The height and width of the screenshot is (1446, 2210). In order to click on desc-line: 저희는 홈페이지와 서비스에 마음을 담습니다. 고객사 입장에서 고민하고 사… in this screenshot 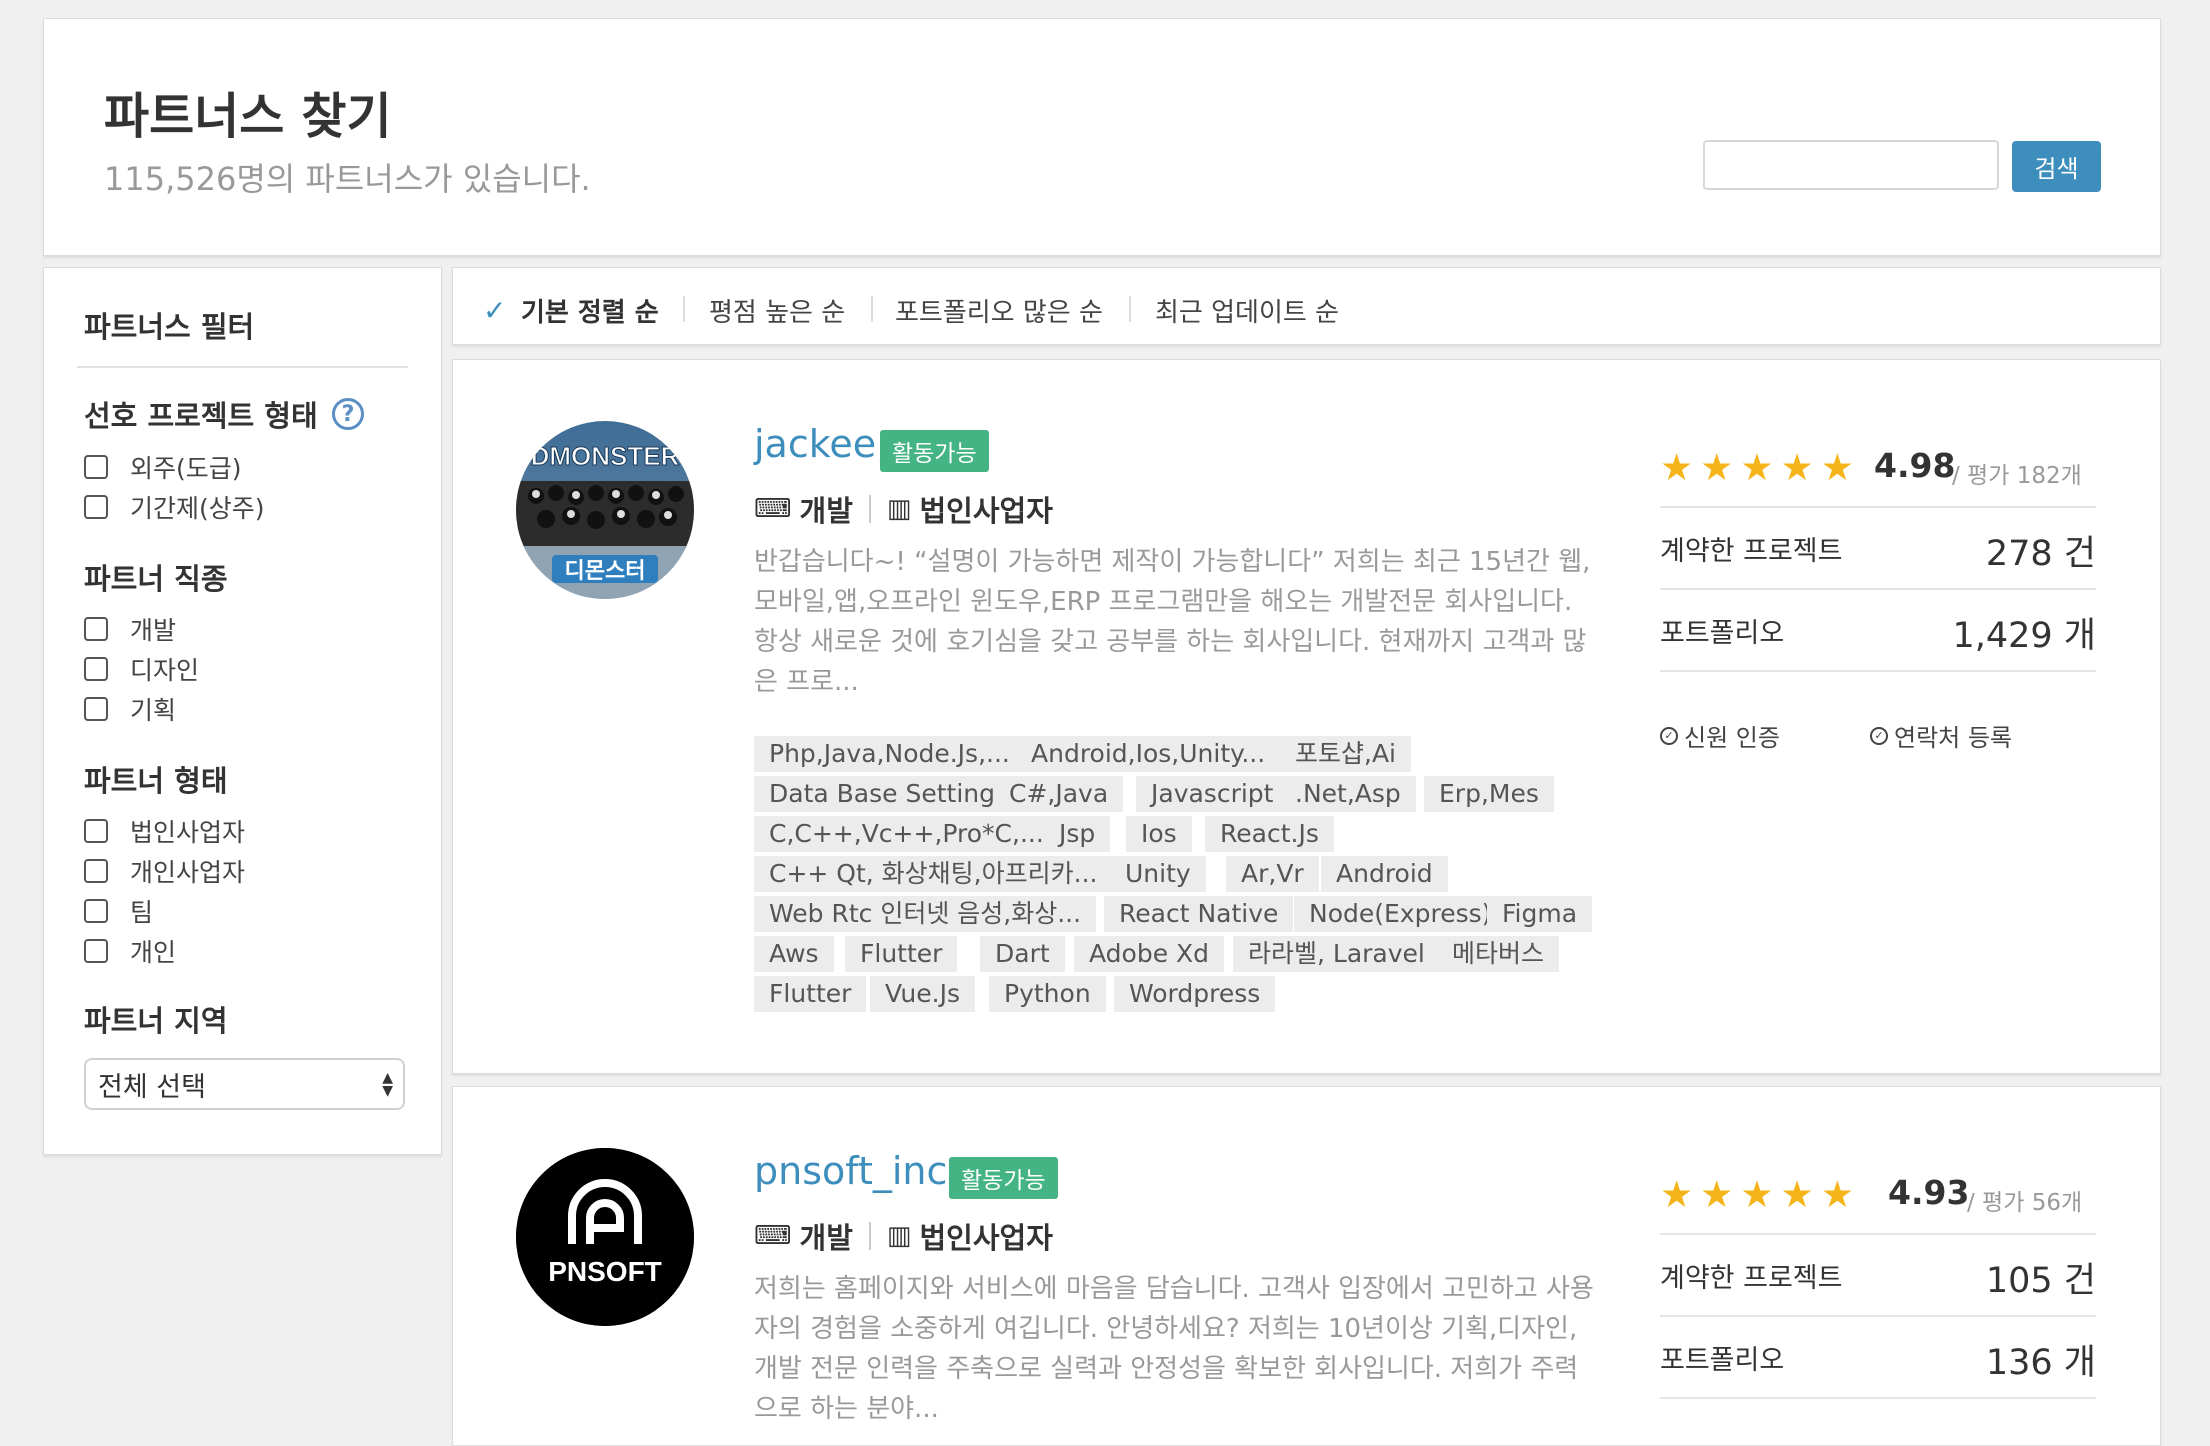, I will do `click(1174, 1289)`.